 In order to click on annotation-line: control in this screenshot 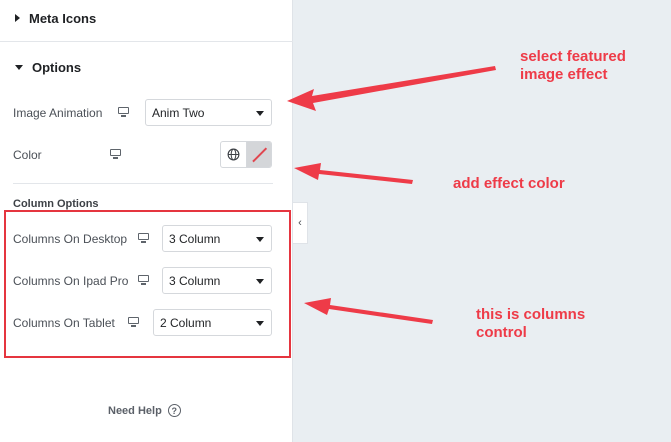, I will do `click(501, 332)`.